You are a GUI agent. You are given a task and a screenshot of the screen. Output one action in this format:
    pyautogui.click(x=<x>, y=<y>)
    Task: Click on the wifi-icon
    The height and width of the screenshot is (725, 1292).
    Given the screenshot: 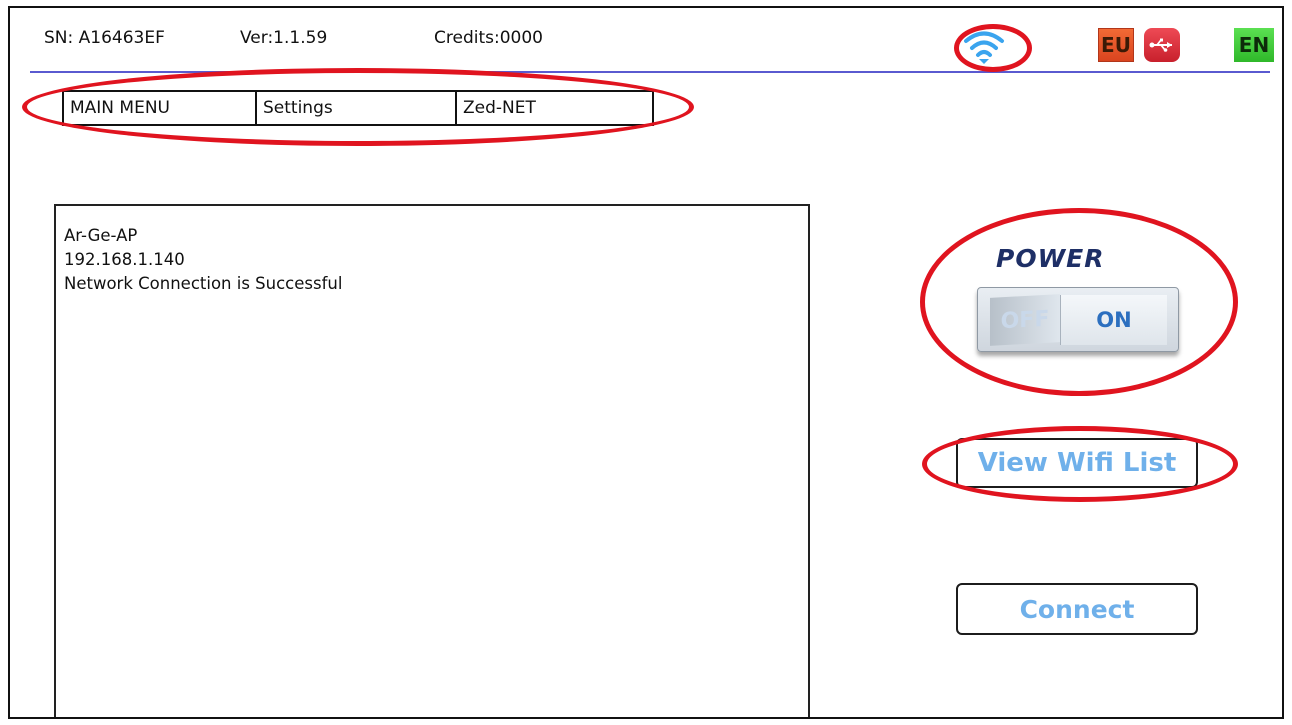 What is the action you would take?
    pyautogui.click(x=984, y=47)
    